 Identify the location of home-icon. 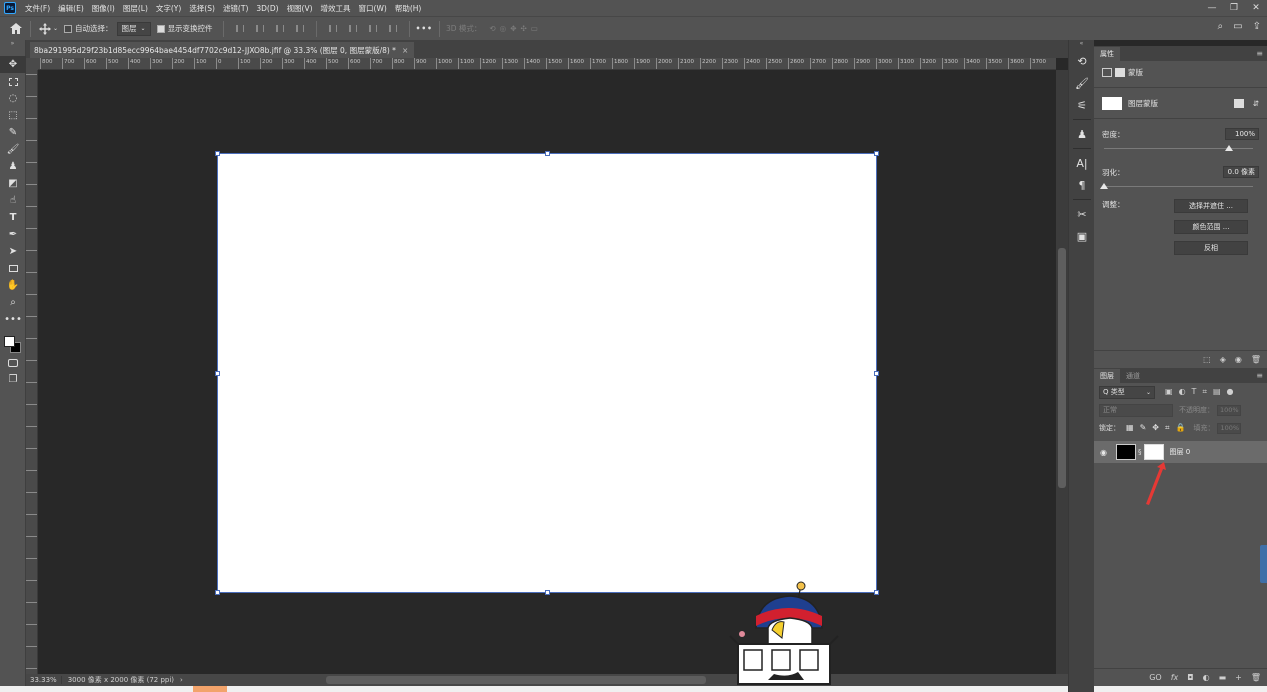
(16, 29).